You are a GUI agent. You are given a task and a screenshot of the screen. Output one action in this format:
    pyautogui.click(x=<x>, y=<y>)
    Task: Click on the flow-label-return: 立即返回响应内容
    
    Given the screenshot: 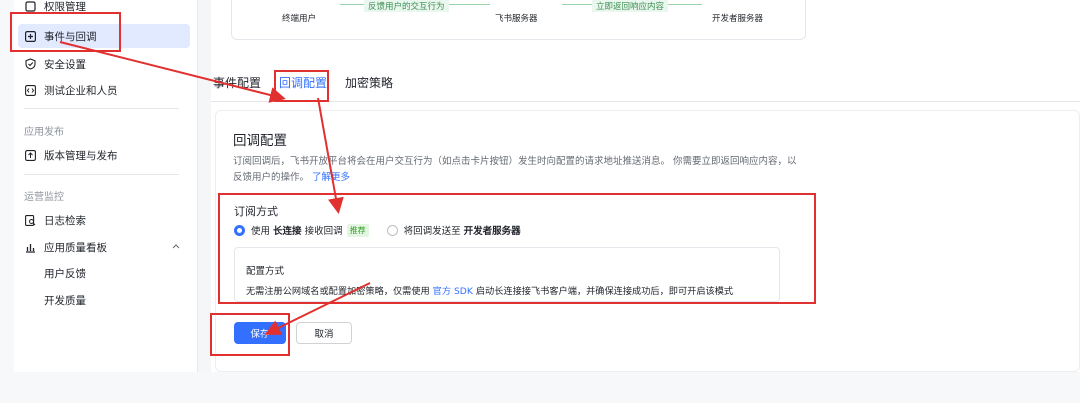 What is the action you would take?
    pyautogui.click(x=630, y=6)
    